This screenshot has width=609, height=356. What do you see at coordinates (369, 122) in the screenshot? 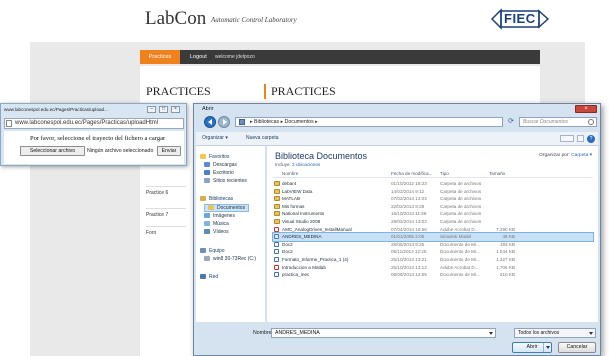
I see `address-breadcrumb: ▸ Bibliotecas ▸ Documentos ▸` at bounding box center [369, 122].